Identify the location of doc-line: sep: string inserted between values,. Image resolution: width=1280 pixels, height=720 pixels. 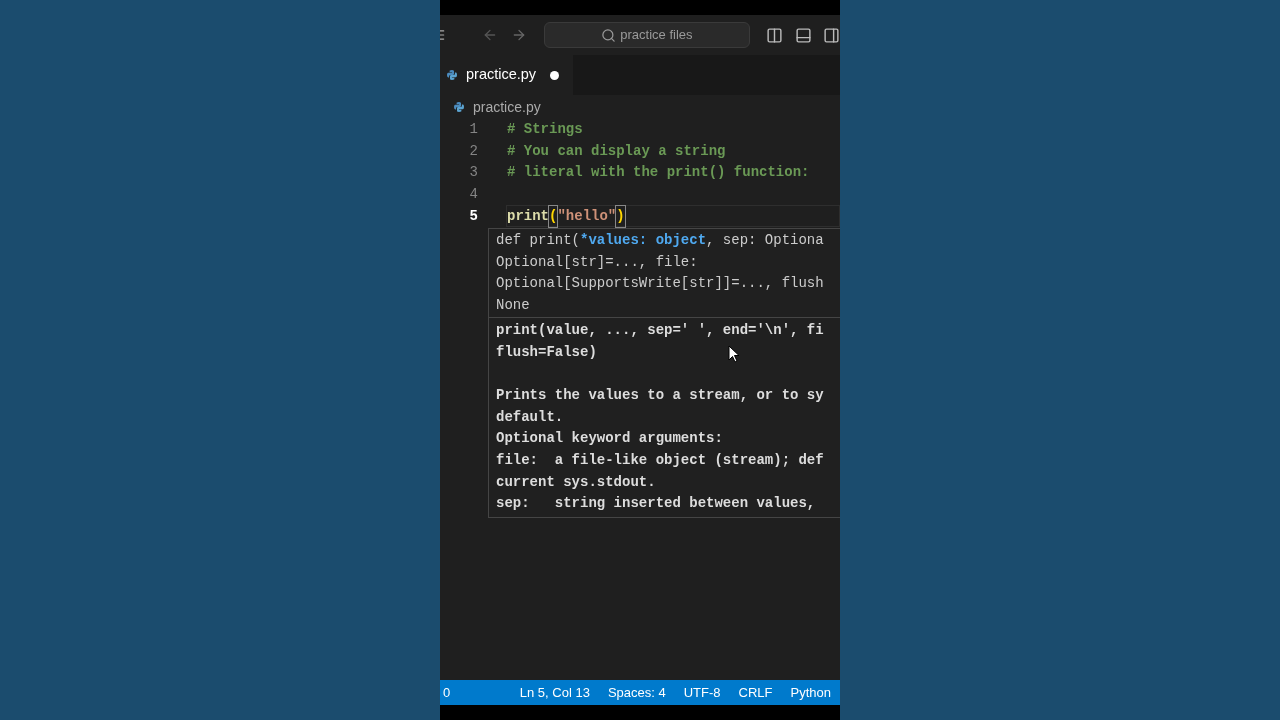
(656, 504).